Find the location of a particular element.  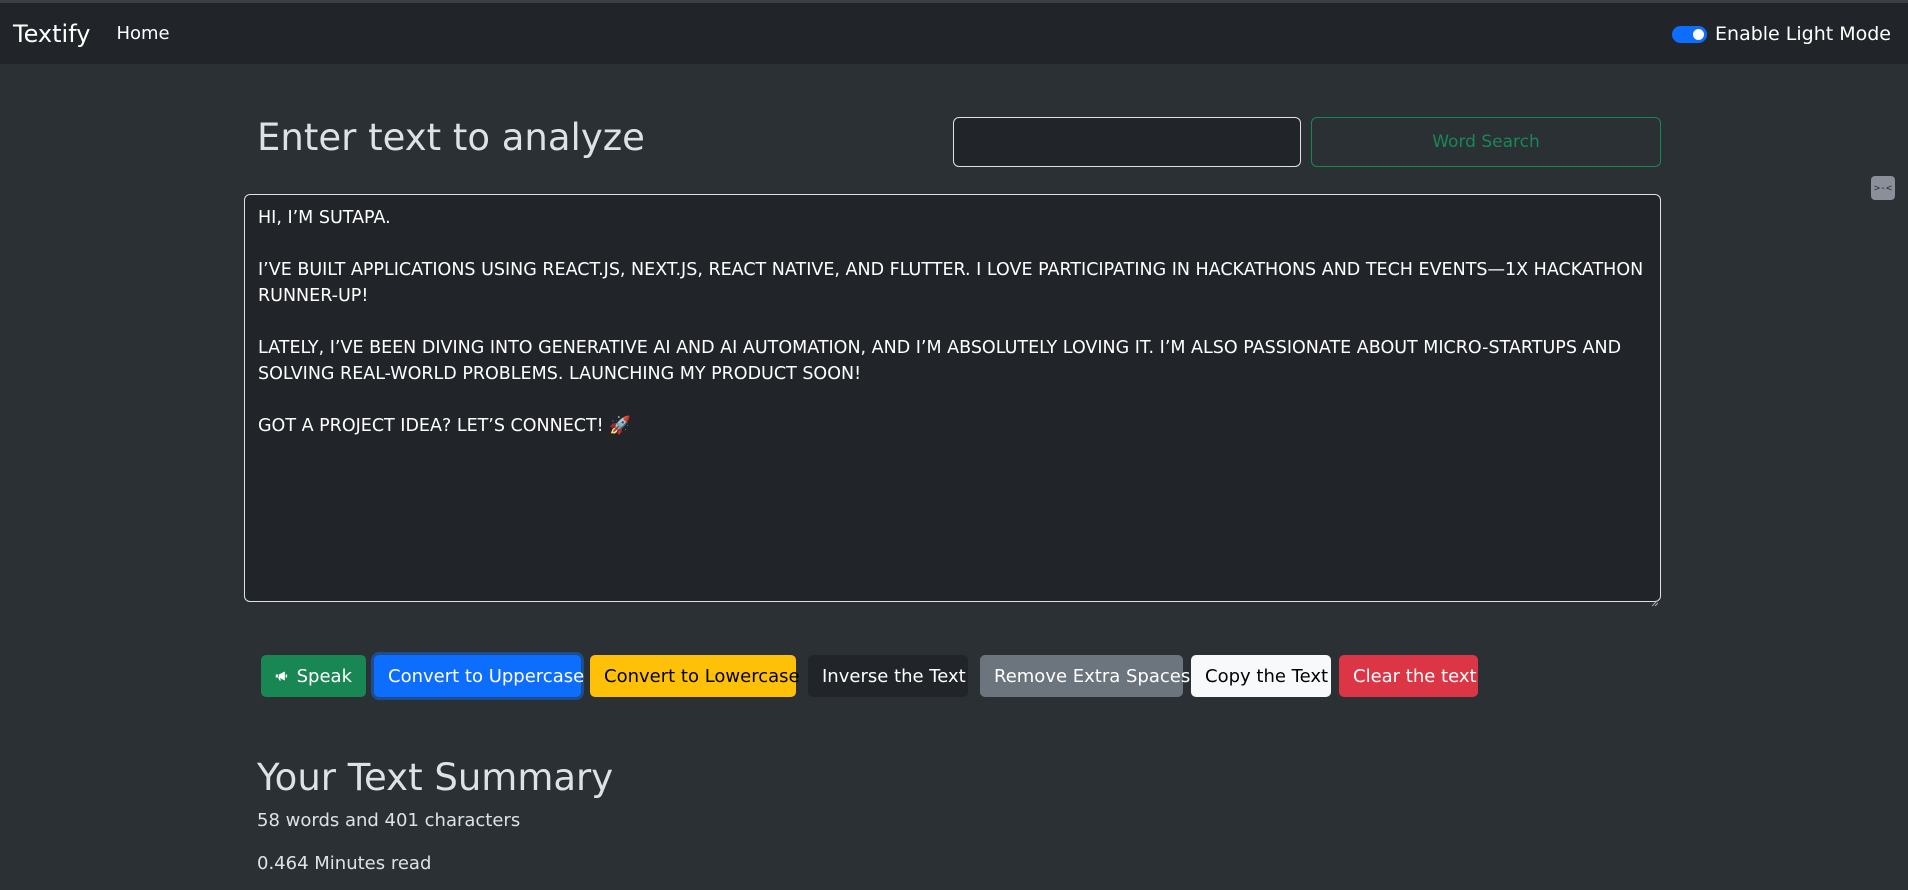

toggle-switch is located at coordinates (1690, 34).